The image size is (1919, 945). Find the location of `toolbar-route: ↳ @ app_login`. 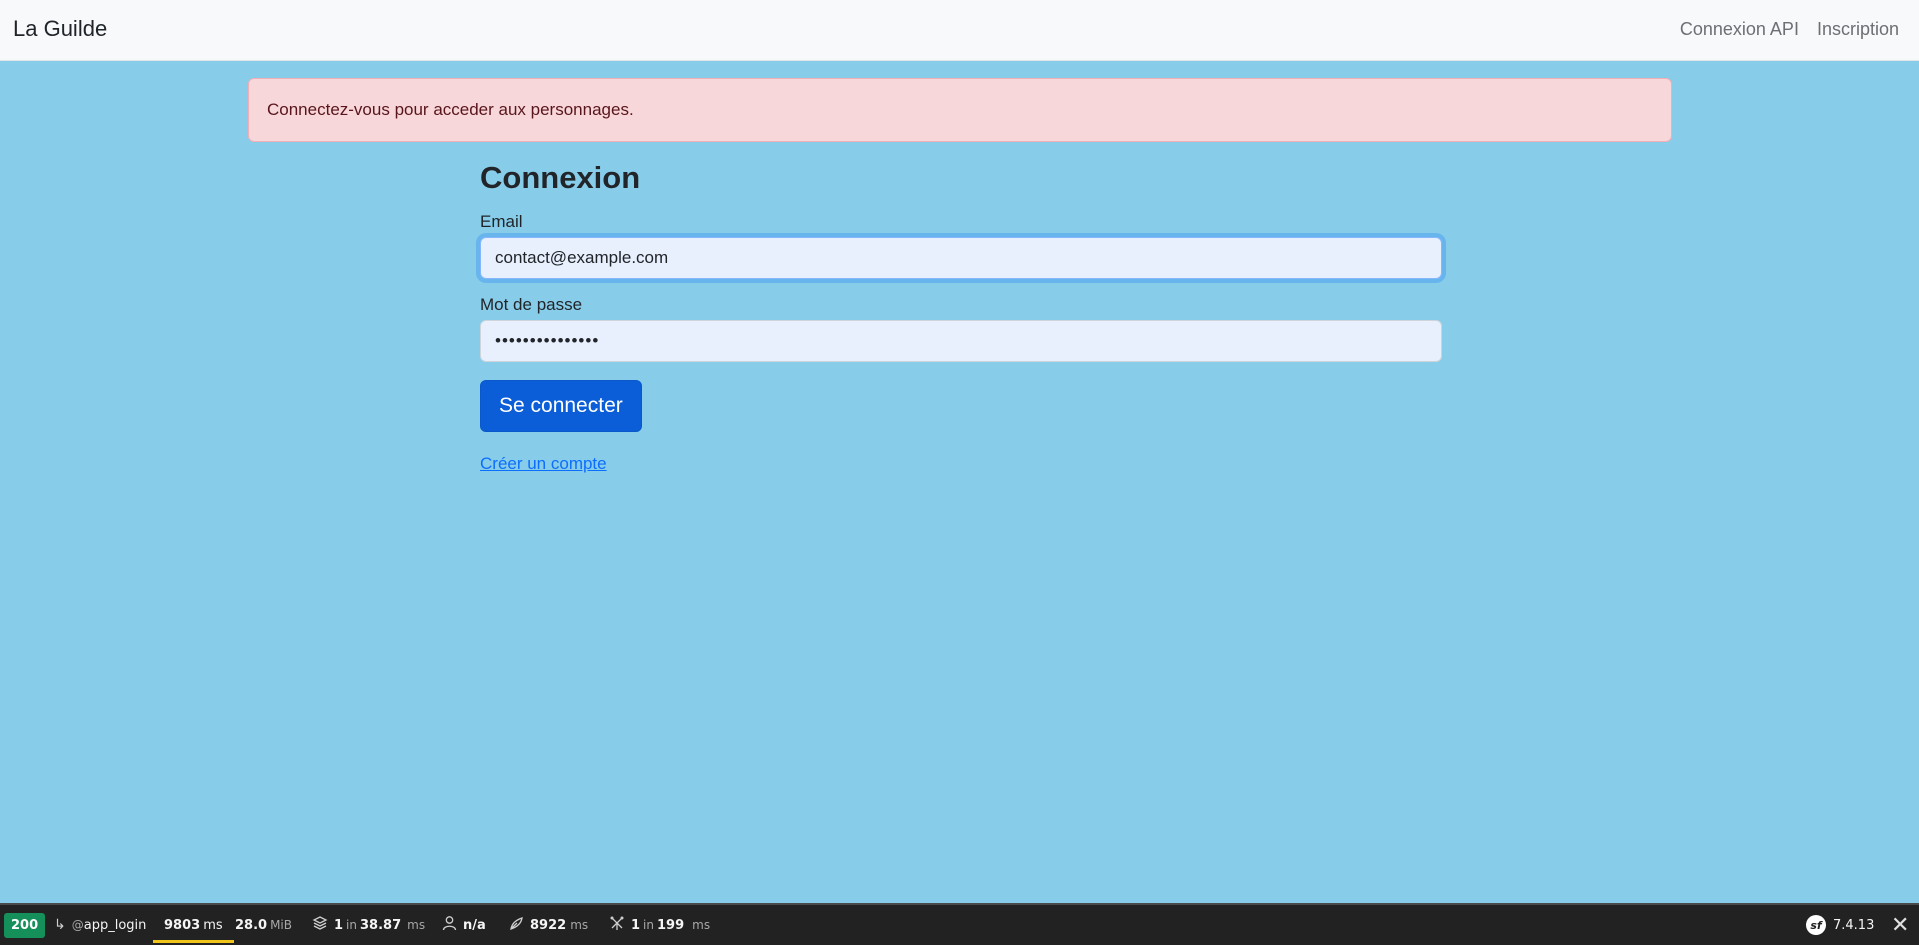

toolbar-route: ↳ @ app_login is located at coordinates (100, 925).